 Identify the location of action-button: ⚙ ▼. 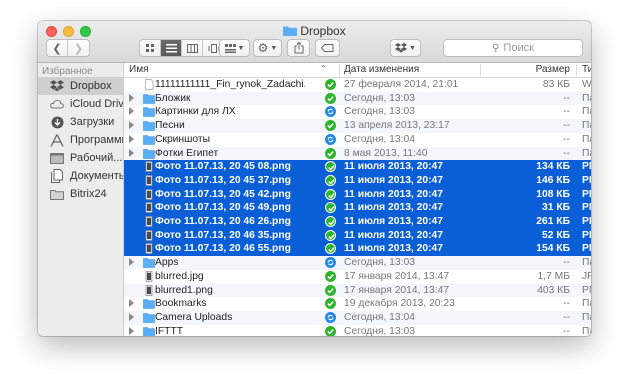
(267, 48).